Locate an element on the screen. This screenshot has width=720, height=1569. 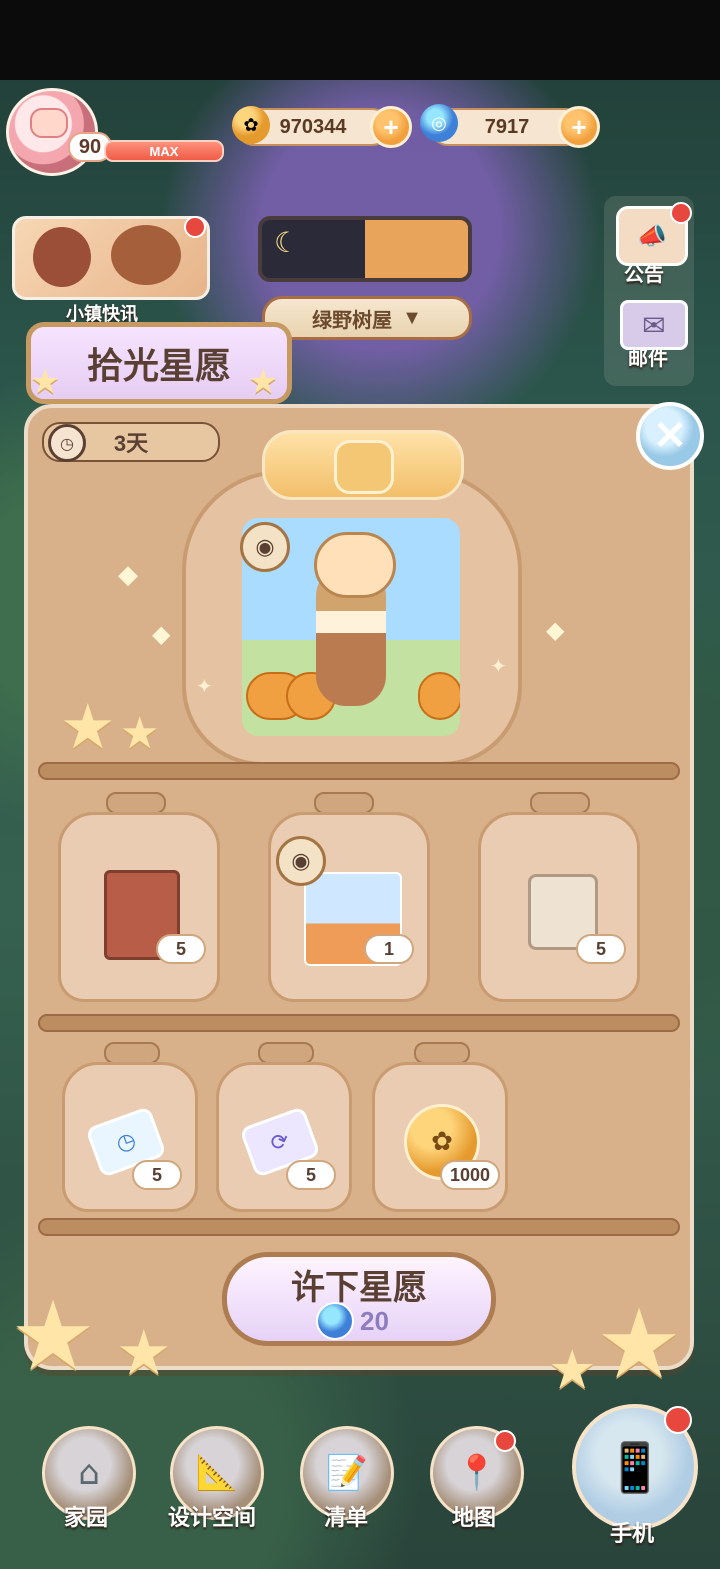
map-pin-icon: 📍 is located at coordinates (477, 1473).